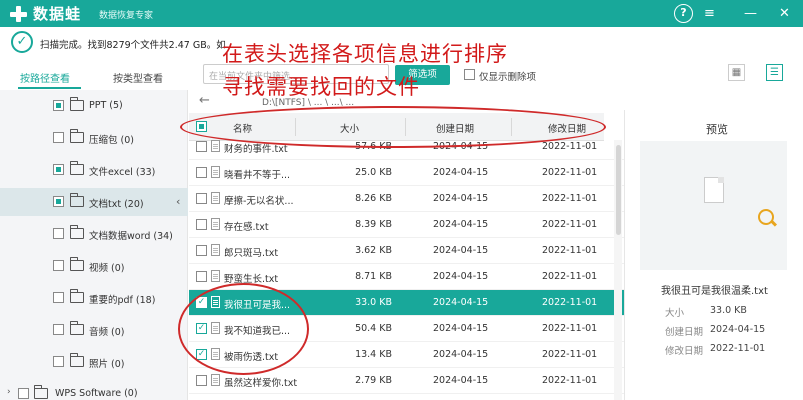 Image resolution: width=803 pixels, height=400 pixels. I want to click on sidebar-item: 文档数据word (34), so click(94, 234).